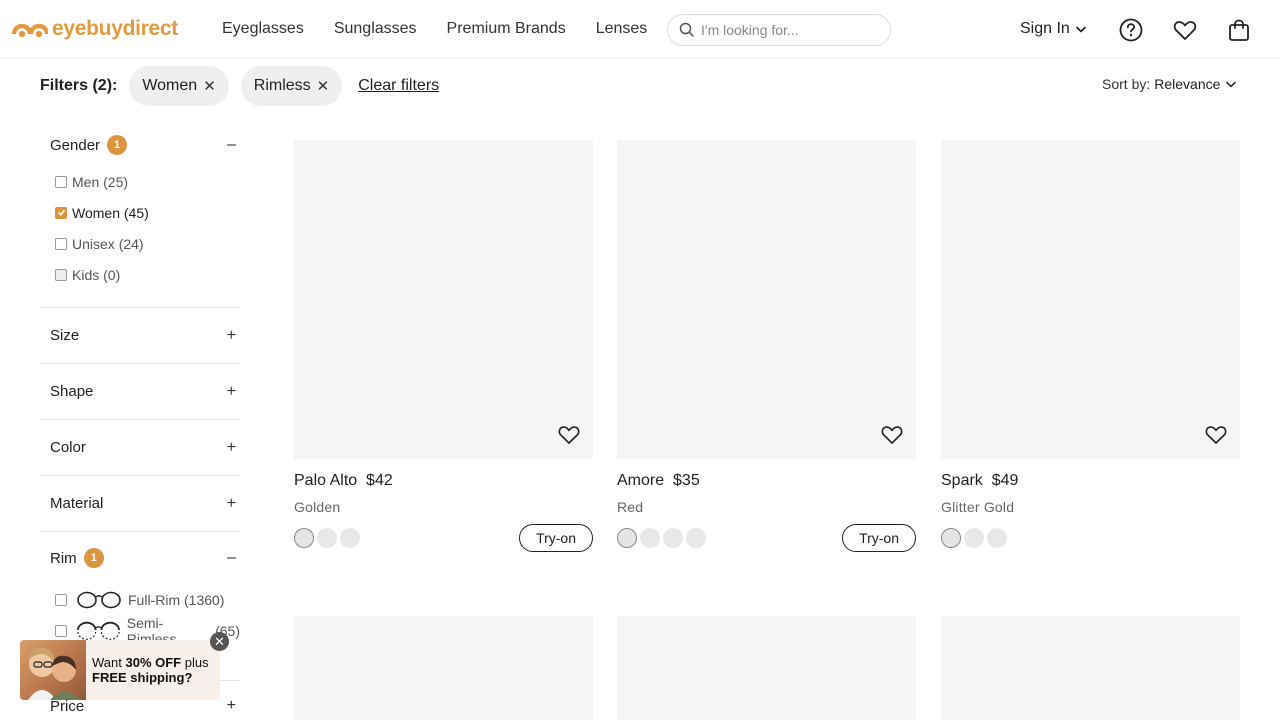 The image size is (1280, 720). I want to click on sign-in-label: Sign In, so click(1045, 28).